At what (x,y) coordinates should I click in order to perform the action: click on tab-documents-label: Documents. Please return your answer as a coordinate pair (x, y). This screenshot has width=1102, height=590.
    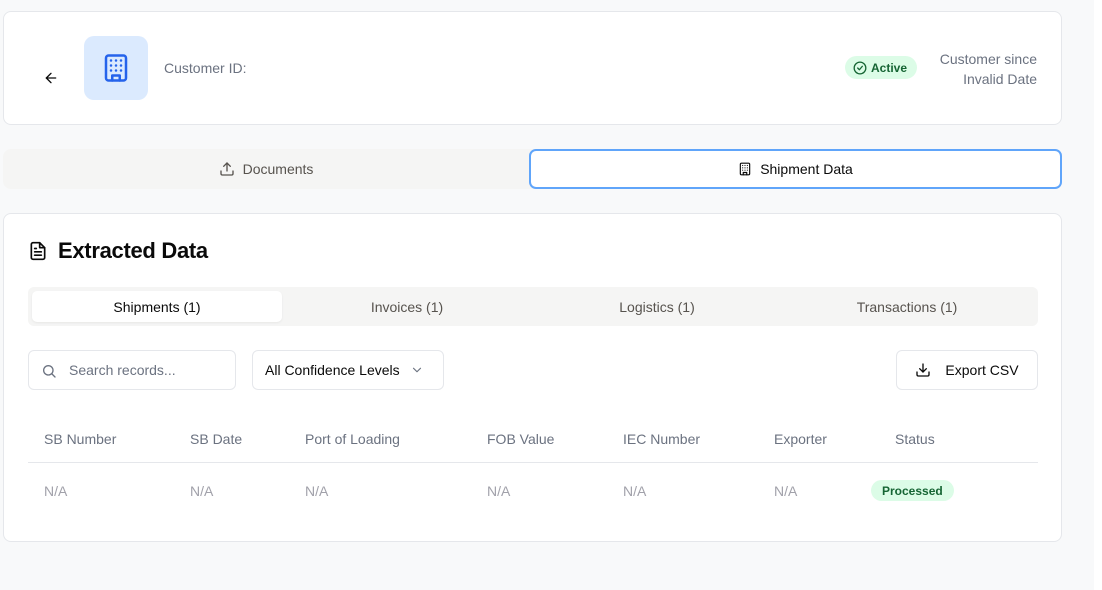
    Looking at the image, I should click on (278, 169).